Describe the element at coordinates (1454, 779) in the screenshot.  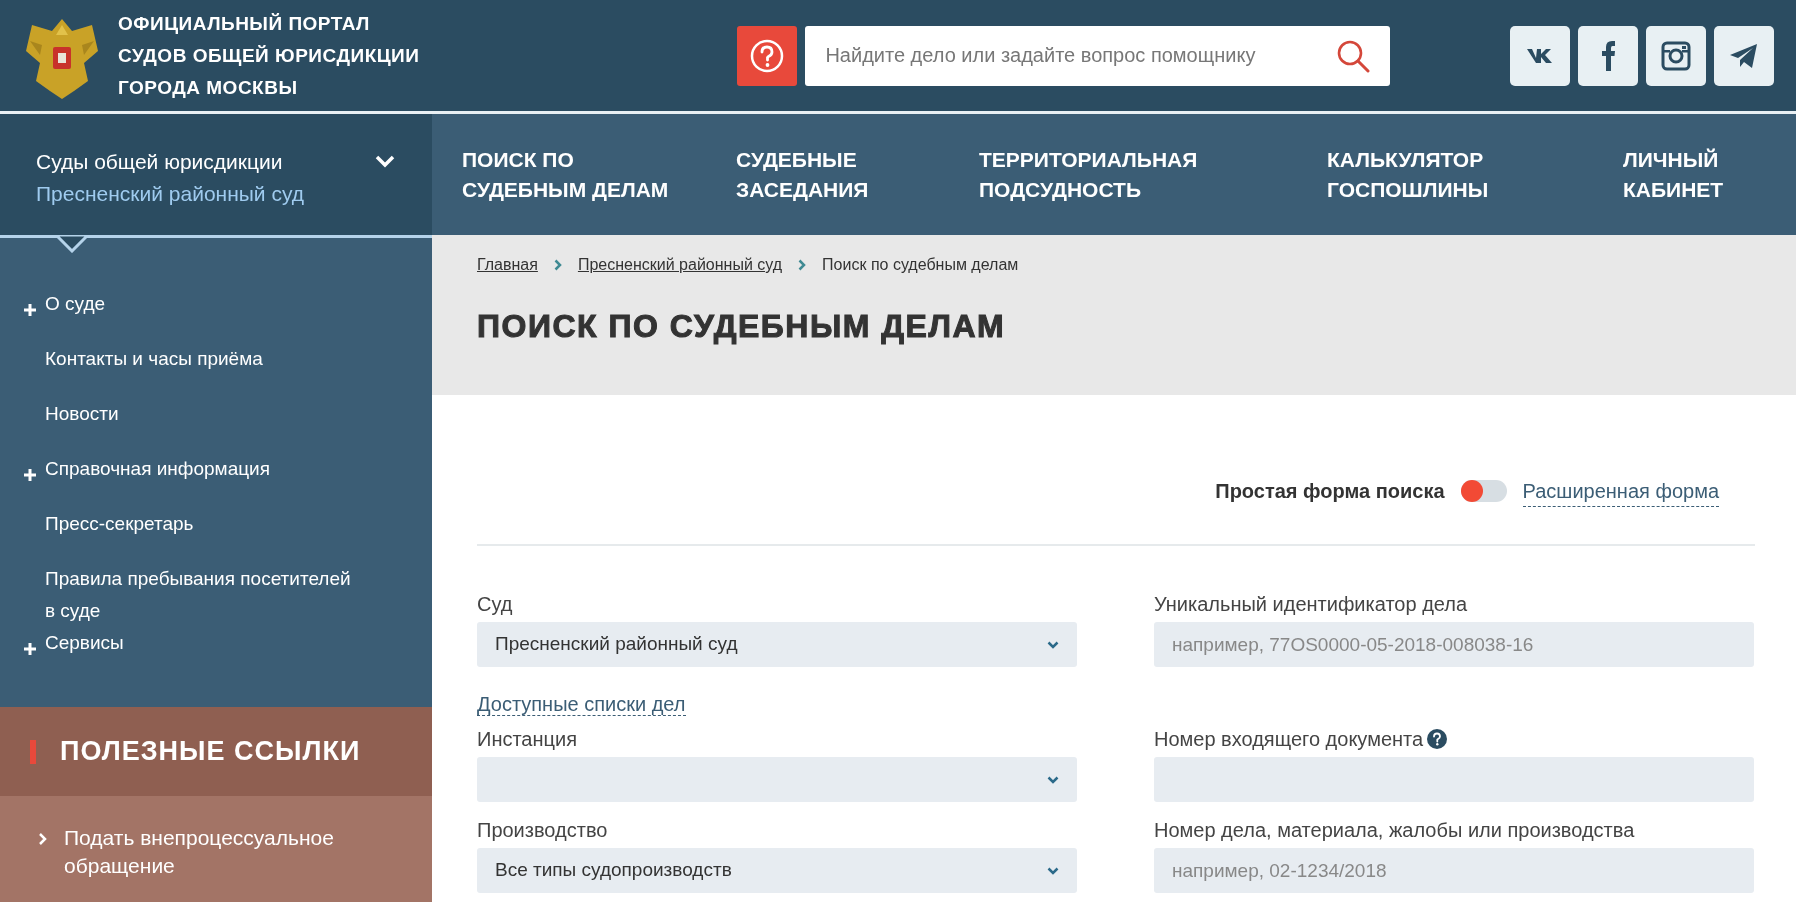
I see `text-field` at that location.